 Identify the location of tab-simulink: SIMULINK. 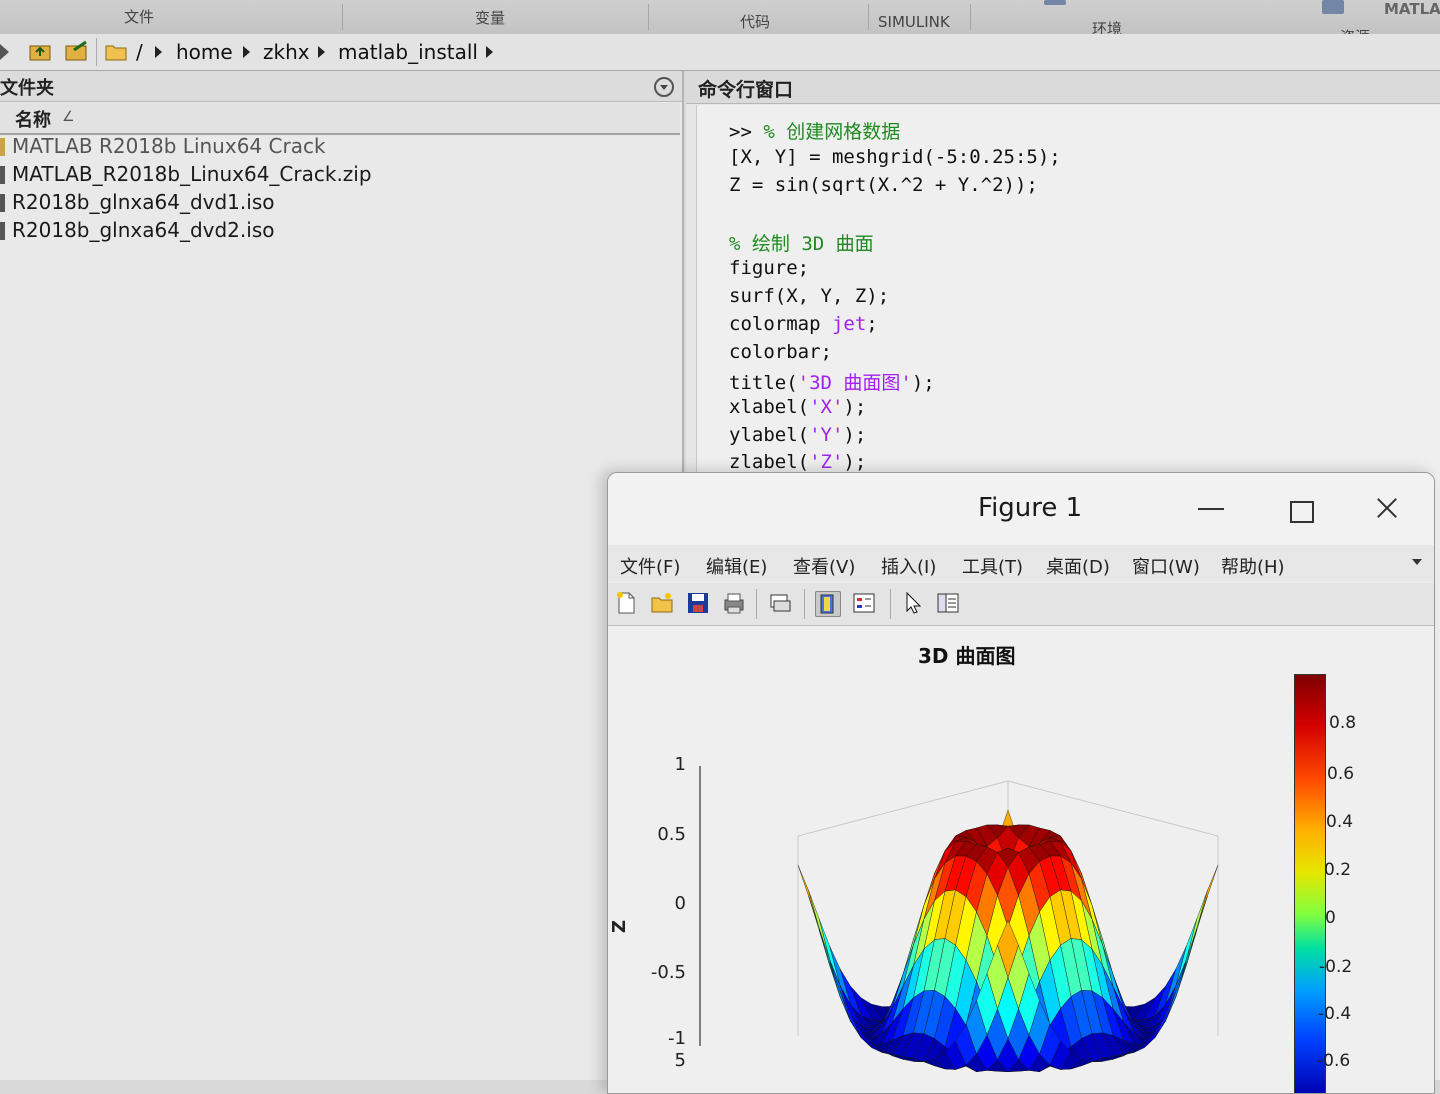
(914, 22).